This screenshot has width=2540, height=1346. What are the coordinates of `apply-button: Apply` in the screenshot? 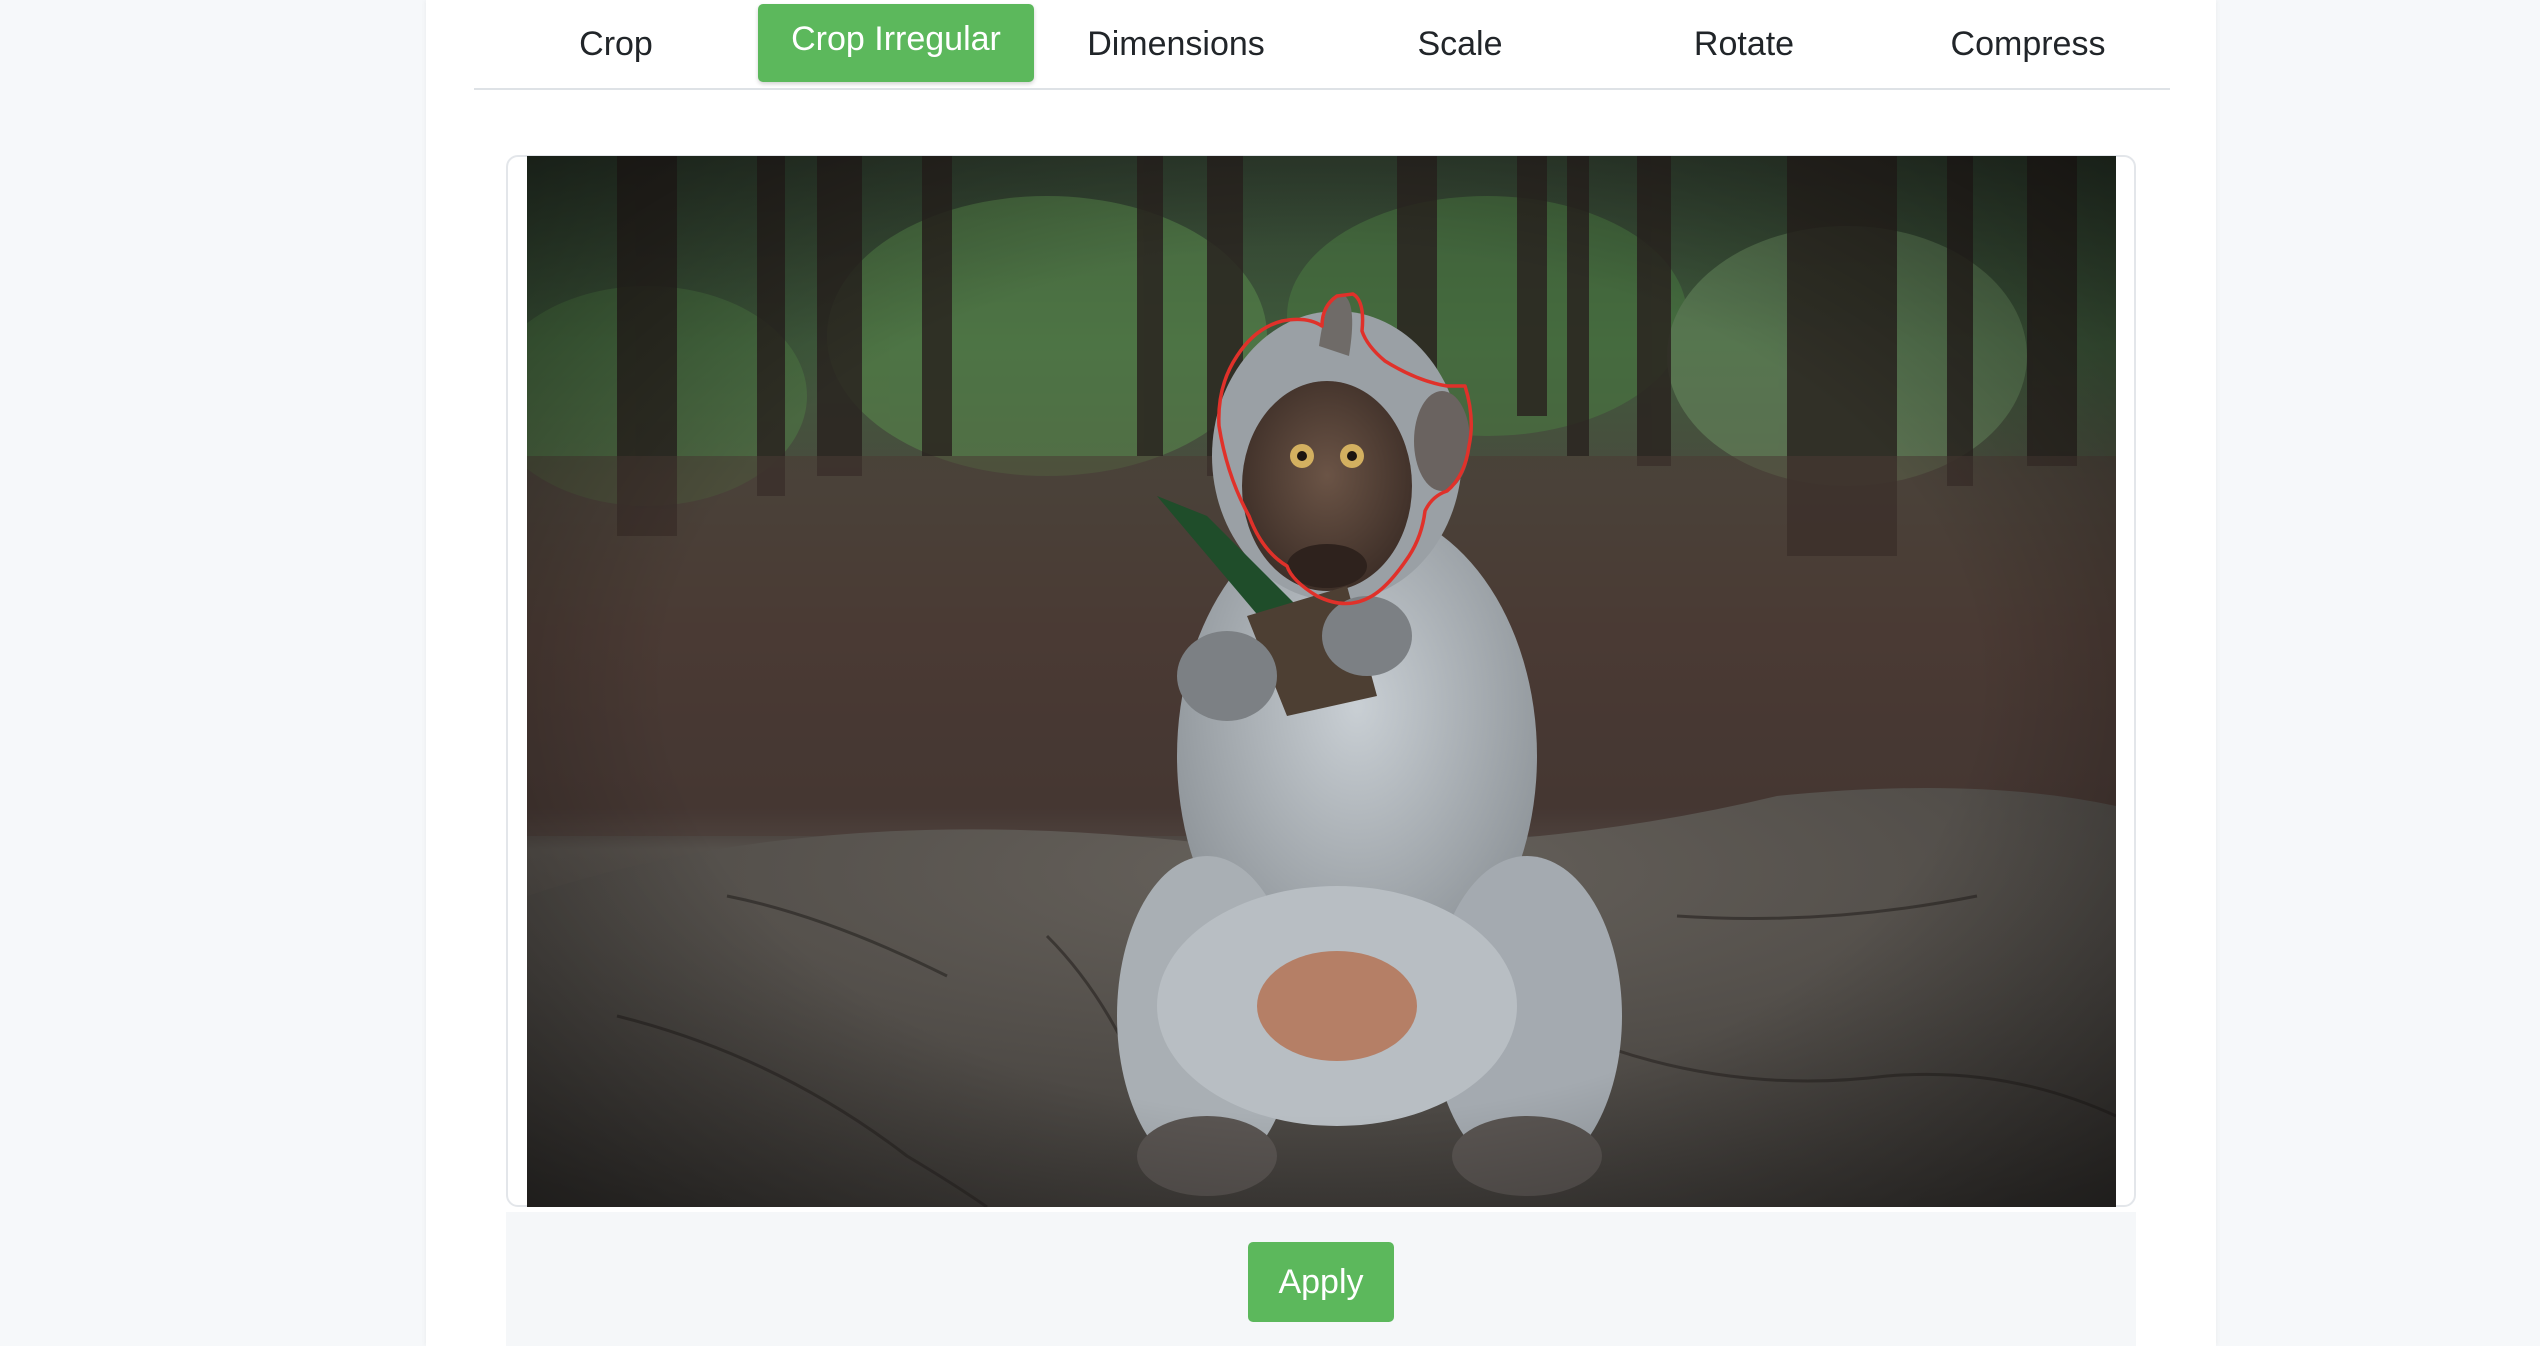 It's located at (1321, 1282).